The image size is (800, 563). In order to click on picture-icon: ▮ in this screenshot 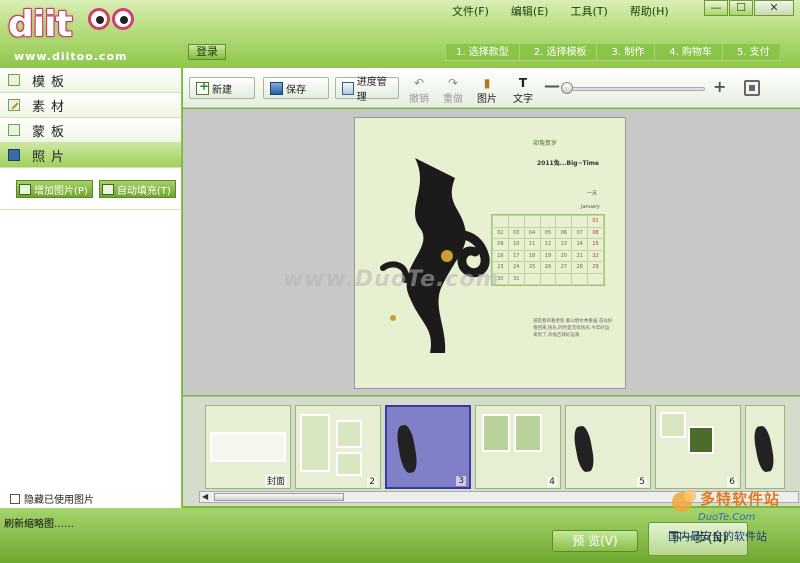, I will do `click(487, 83)`.